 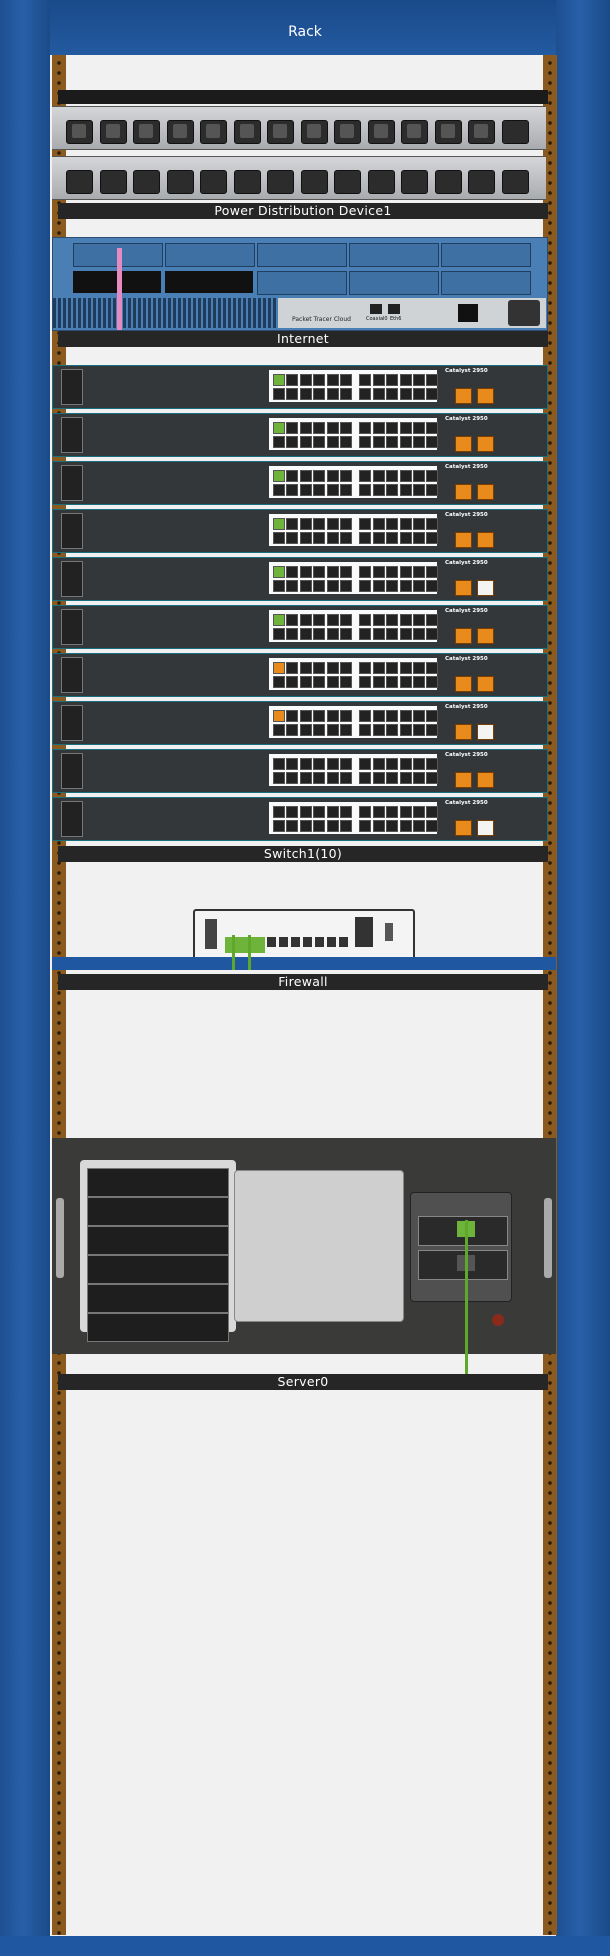 What do you see at coordinates (498, 1320) in the screenshot?
I see `server-power-button` at bounding box center [498, 1320].